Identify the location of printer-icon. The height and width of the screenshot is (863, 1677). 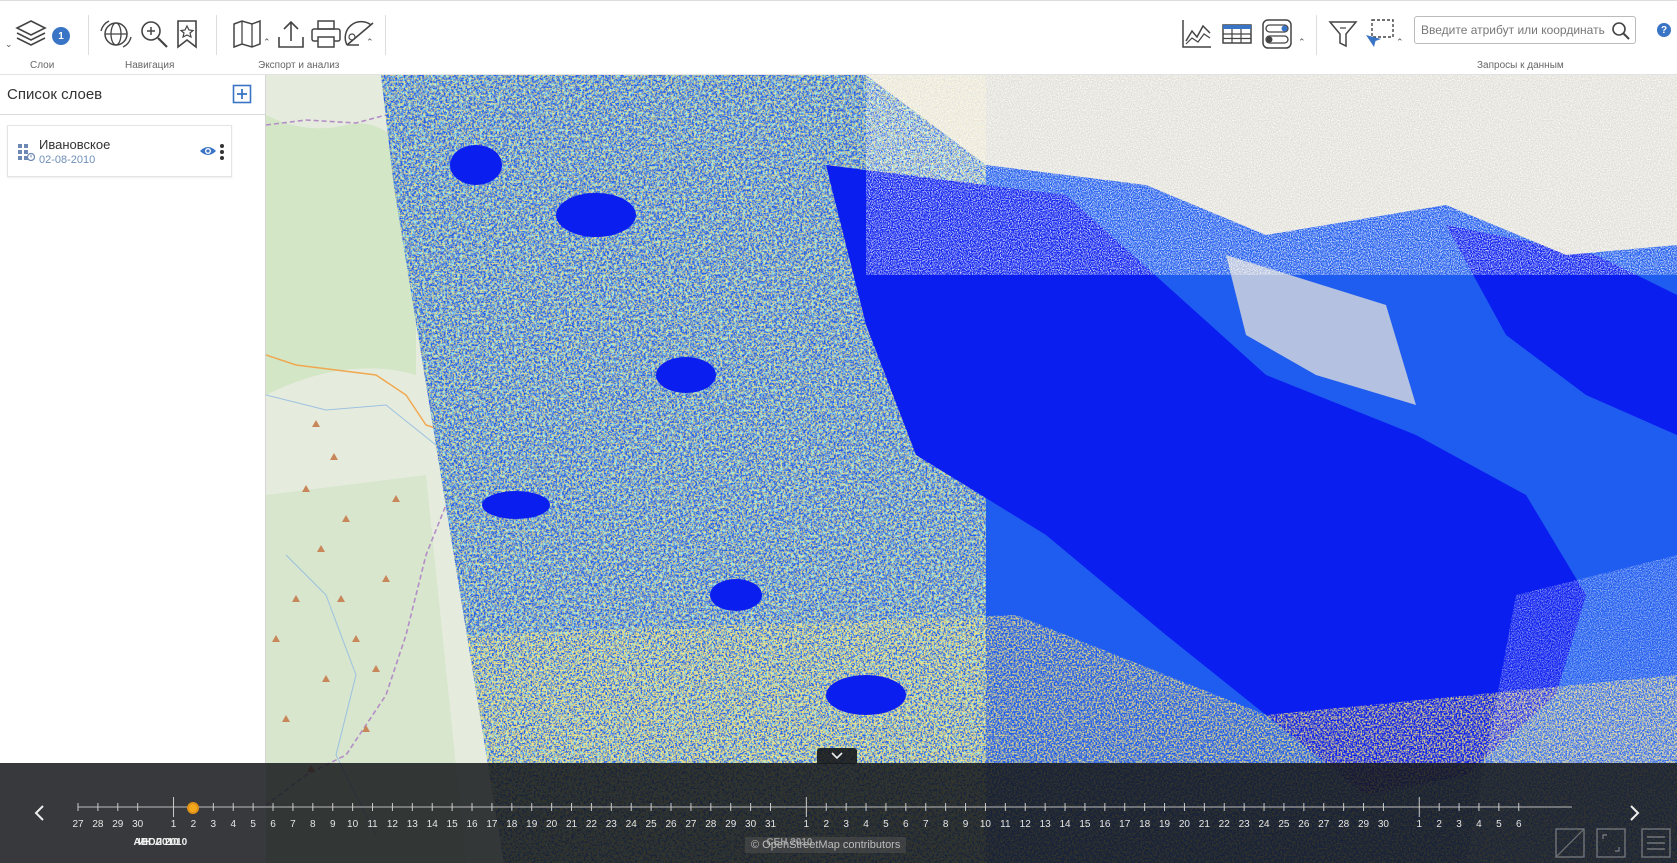
(326, 34).